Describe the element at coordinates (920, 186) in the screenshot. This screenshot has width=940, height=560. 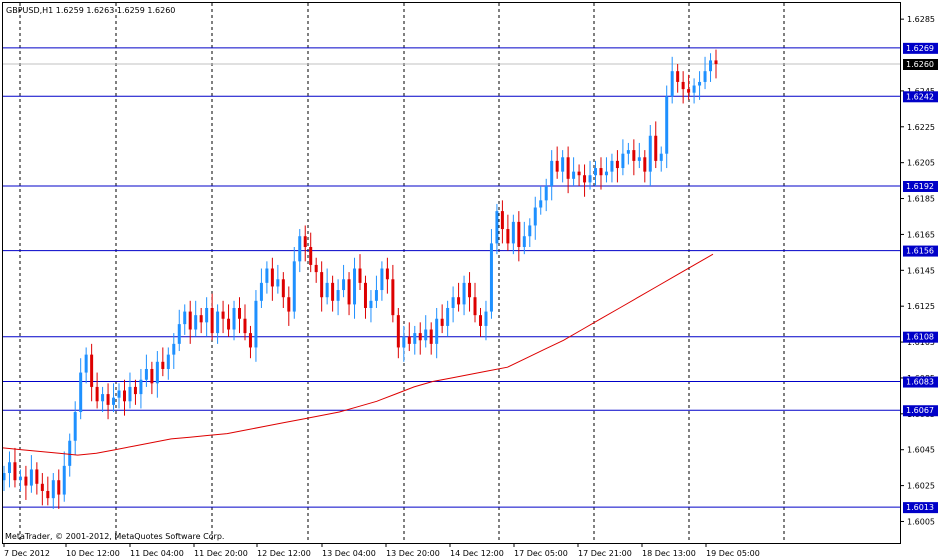
I see `level-label: 1.6192` at that location.